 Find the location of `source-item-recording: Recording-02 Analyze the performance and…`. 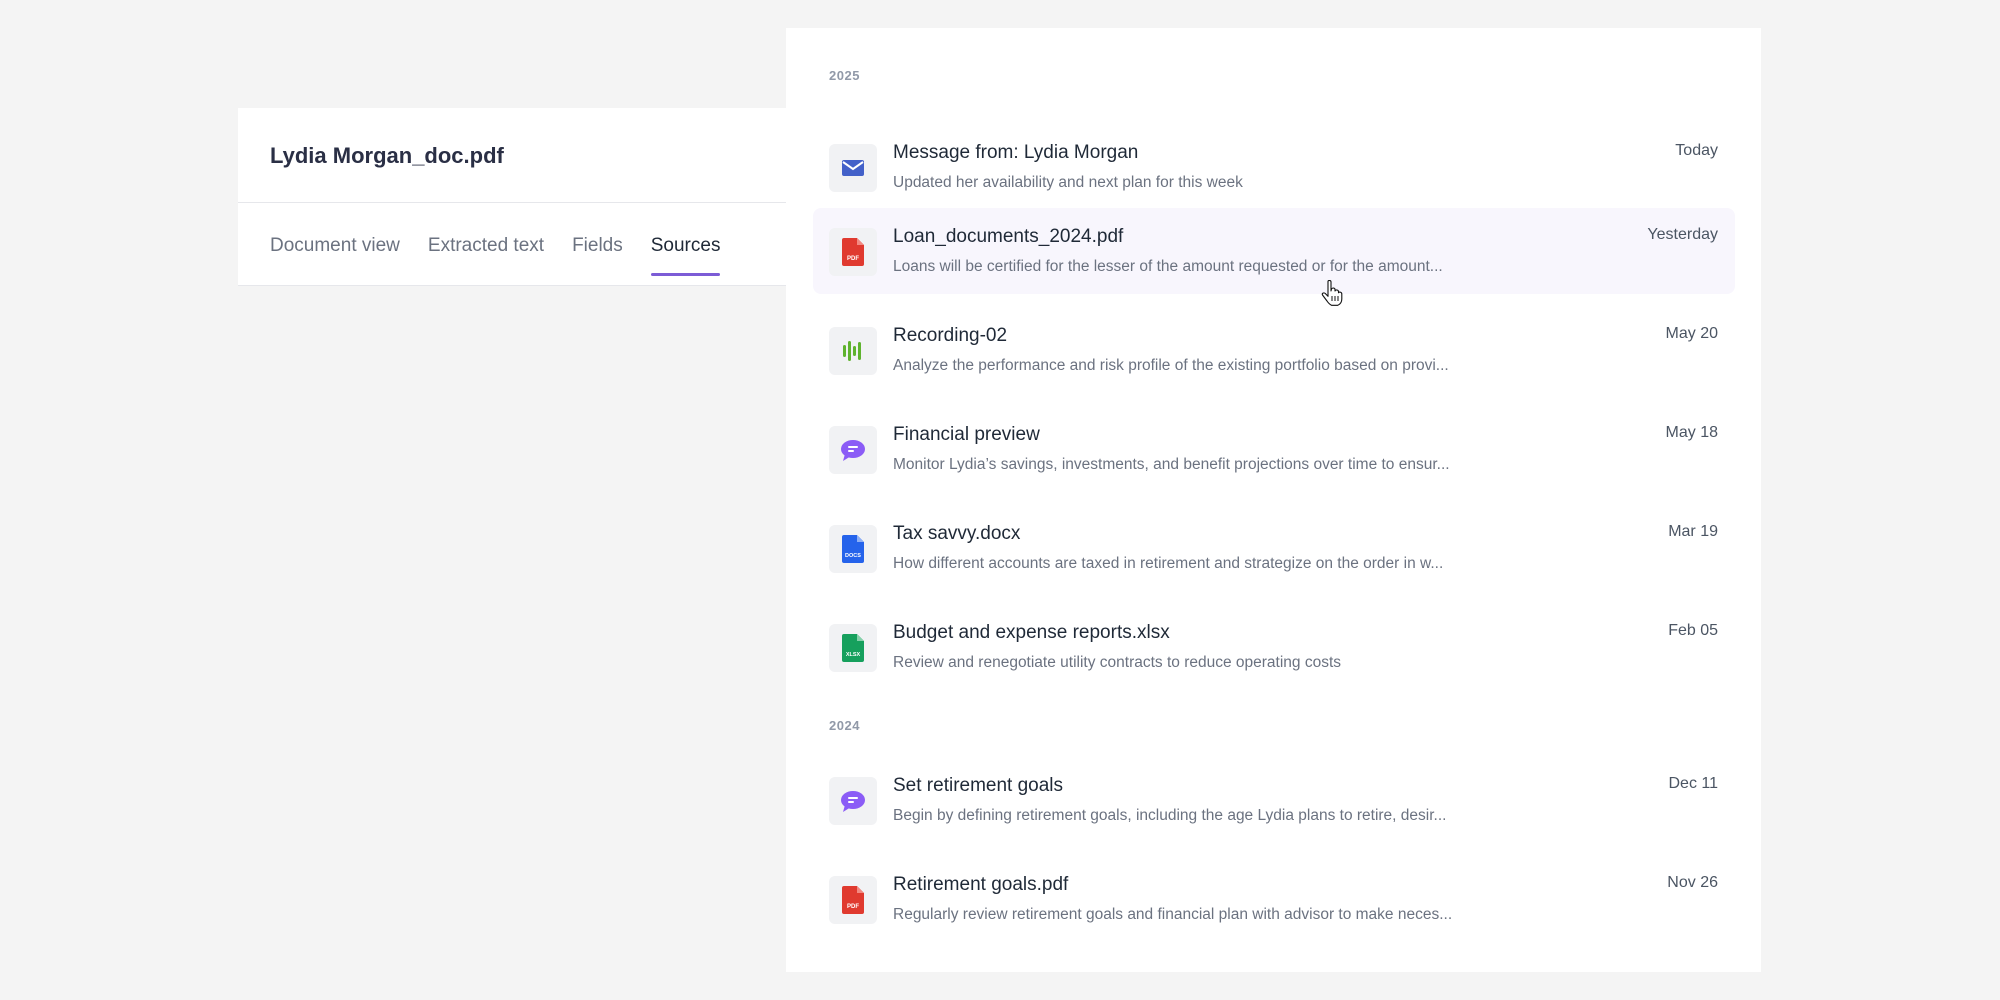

source-item-recording: Recording-02 Analyze the performance and… is located at coordinates (1274, 350).